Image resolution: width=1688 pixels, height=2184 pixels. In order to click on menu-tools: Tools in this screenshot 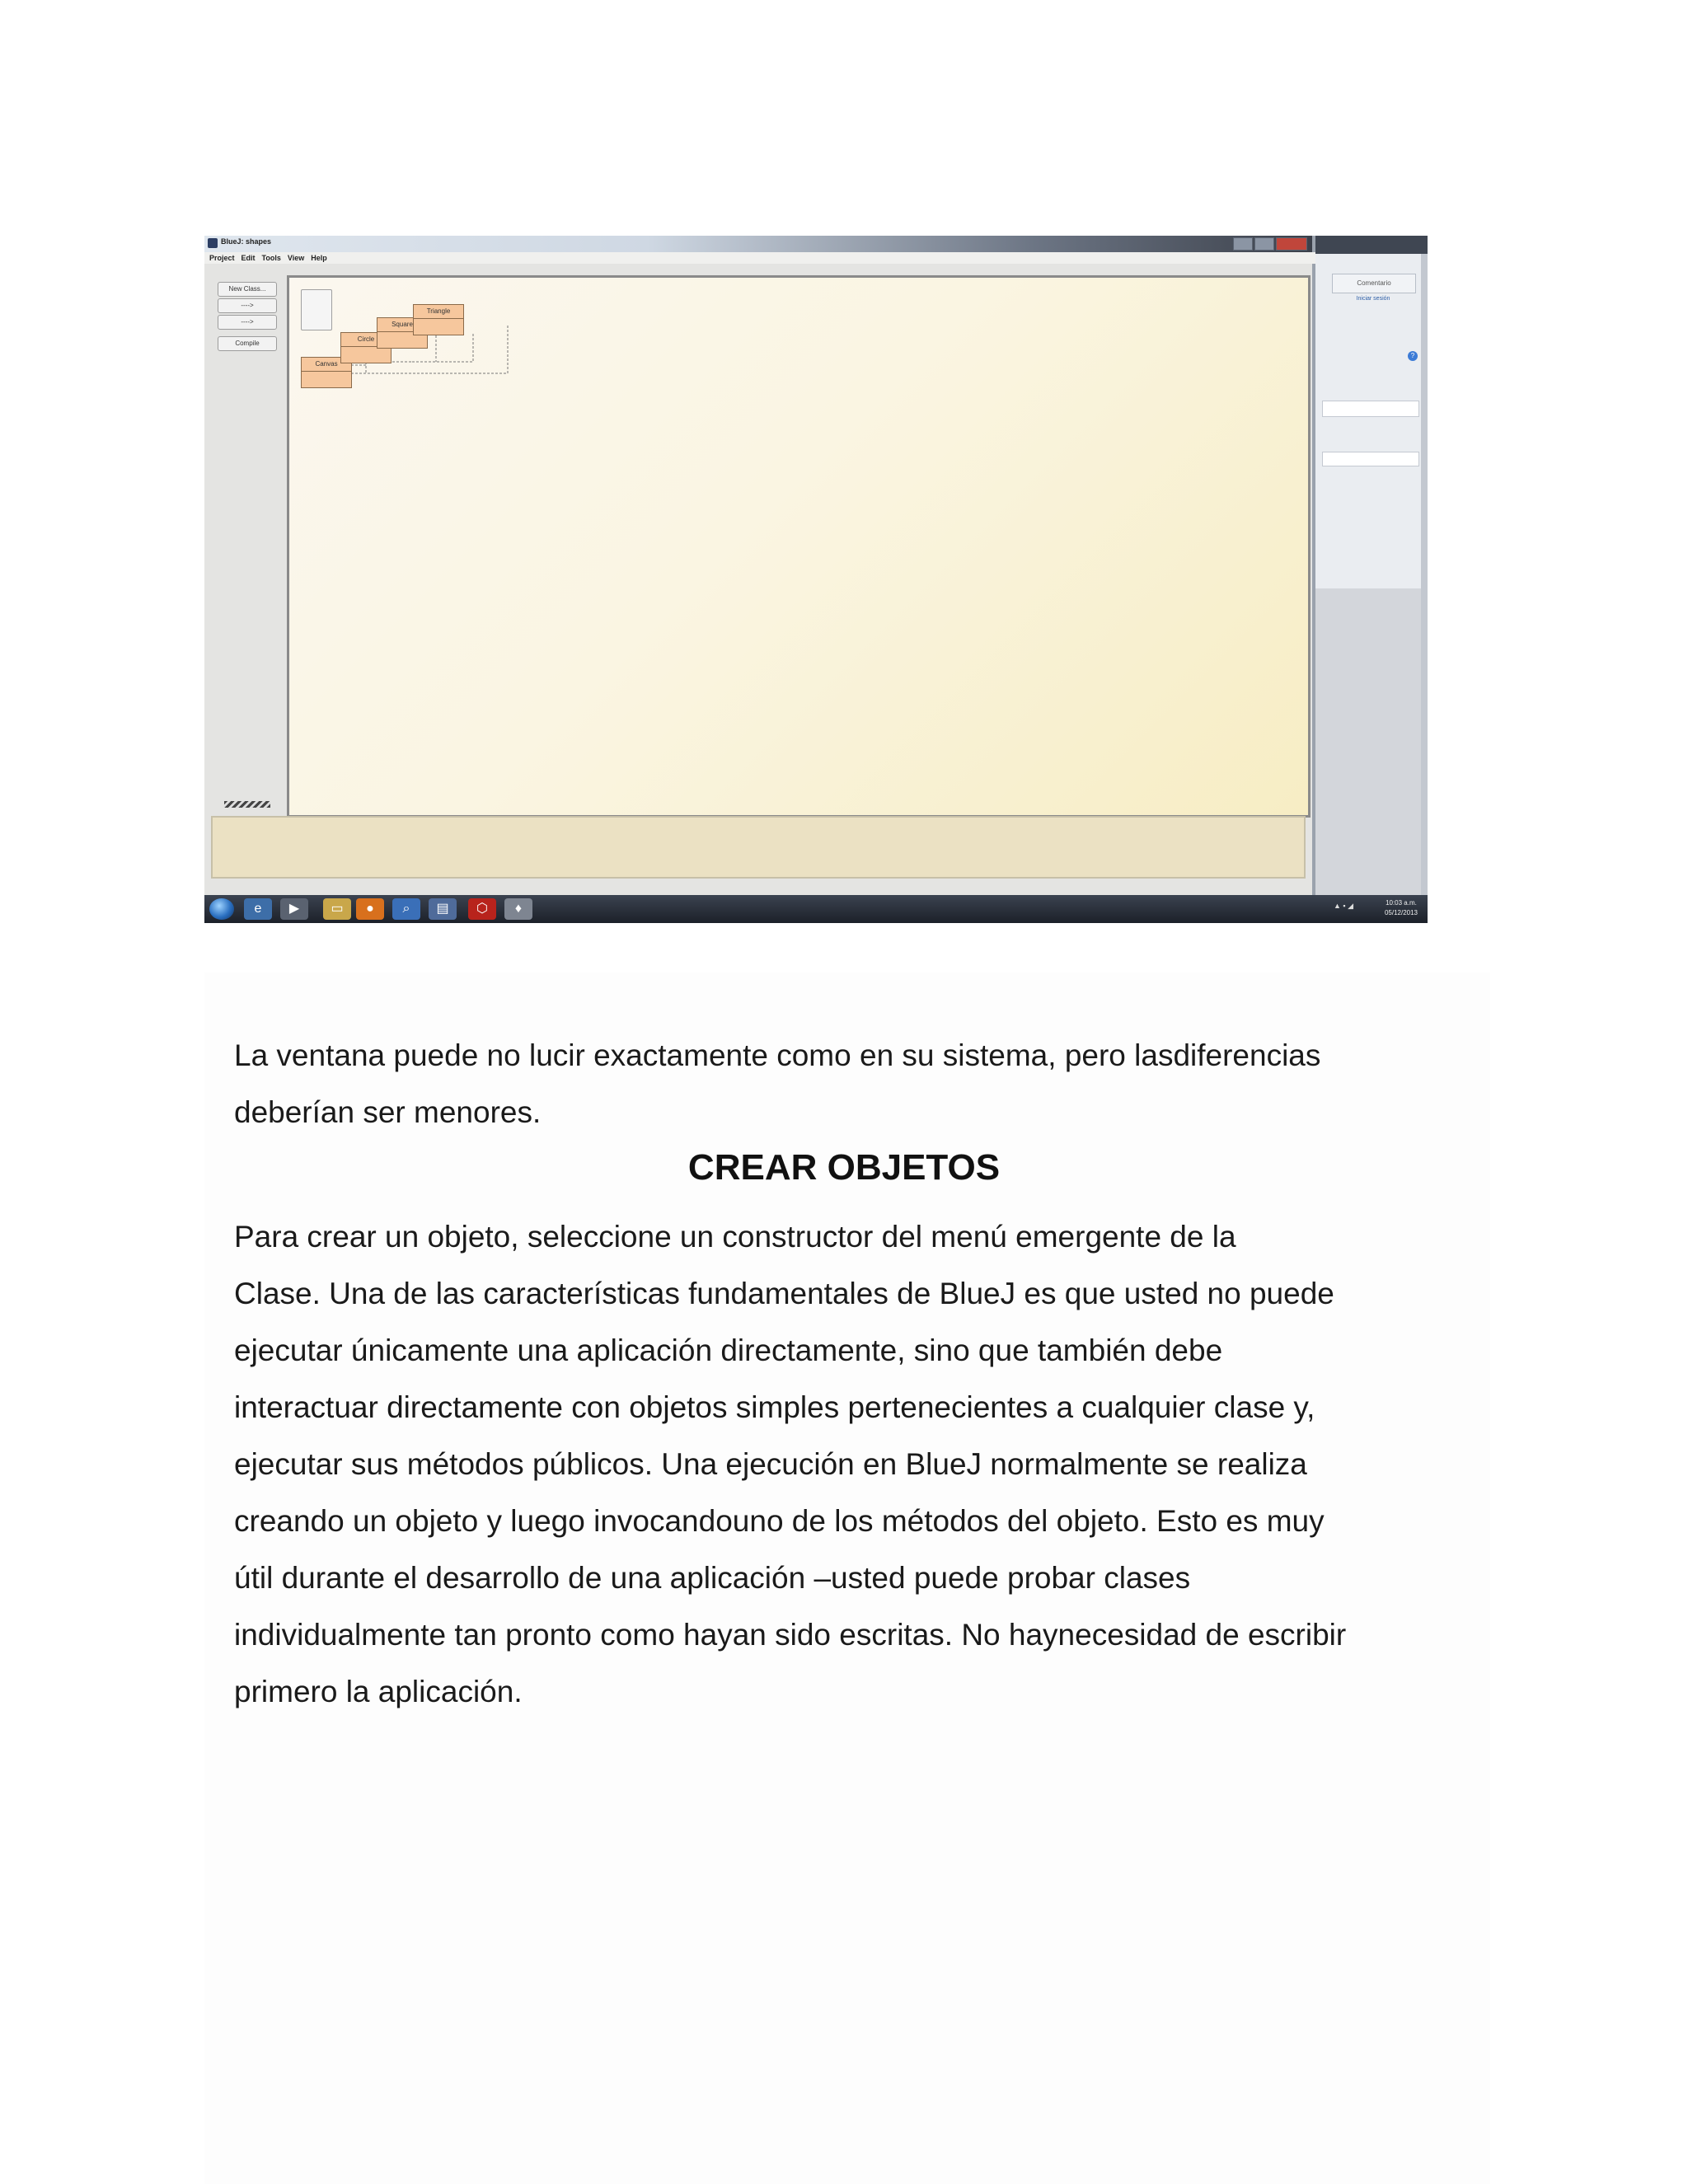, I will do `click(271, 258)`.